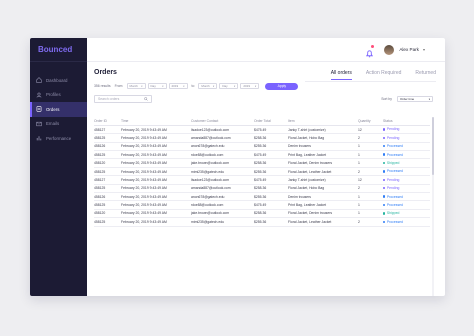 This screenshot has width=474, height=336. I want to click on status-label: Processed, so click(394, 205).